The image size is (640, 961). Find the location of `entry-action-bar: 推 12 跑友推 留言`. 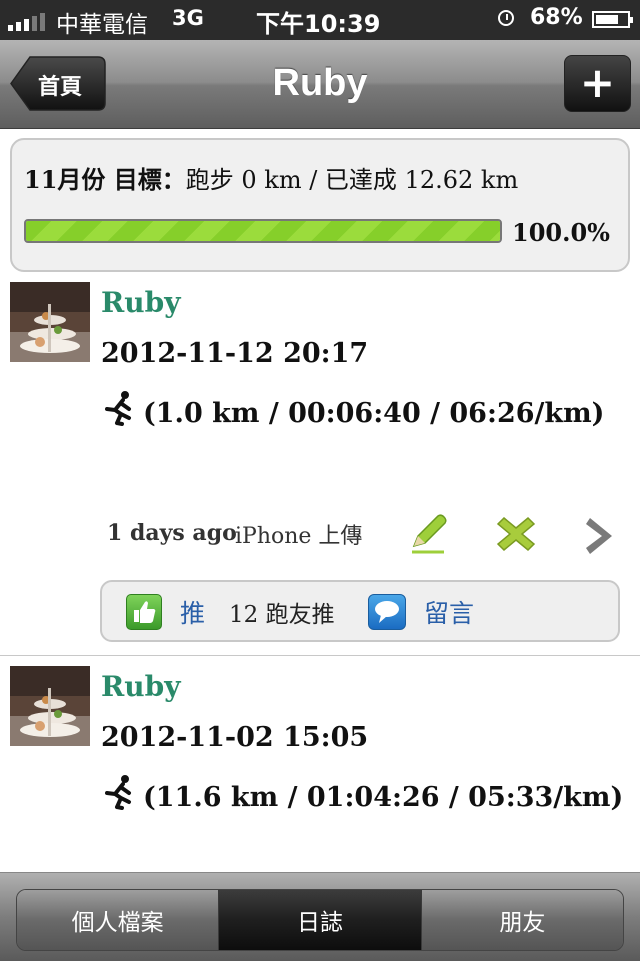

entry-action-bar: 推 12 跑友推 留言 is located at coordinates (360, 611).